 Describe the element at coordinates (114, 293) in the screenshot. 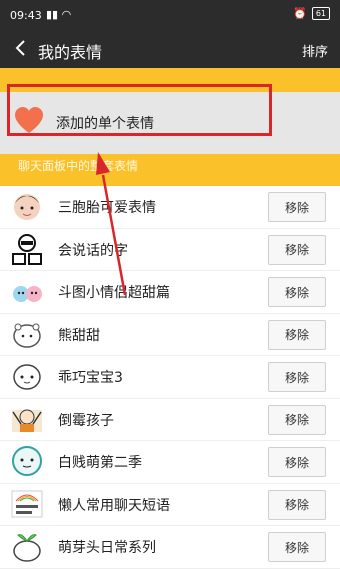

I see `sticker-set-name: 斗图小情侣超甜篇` at that location.